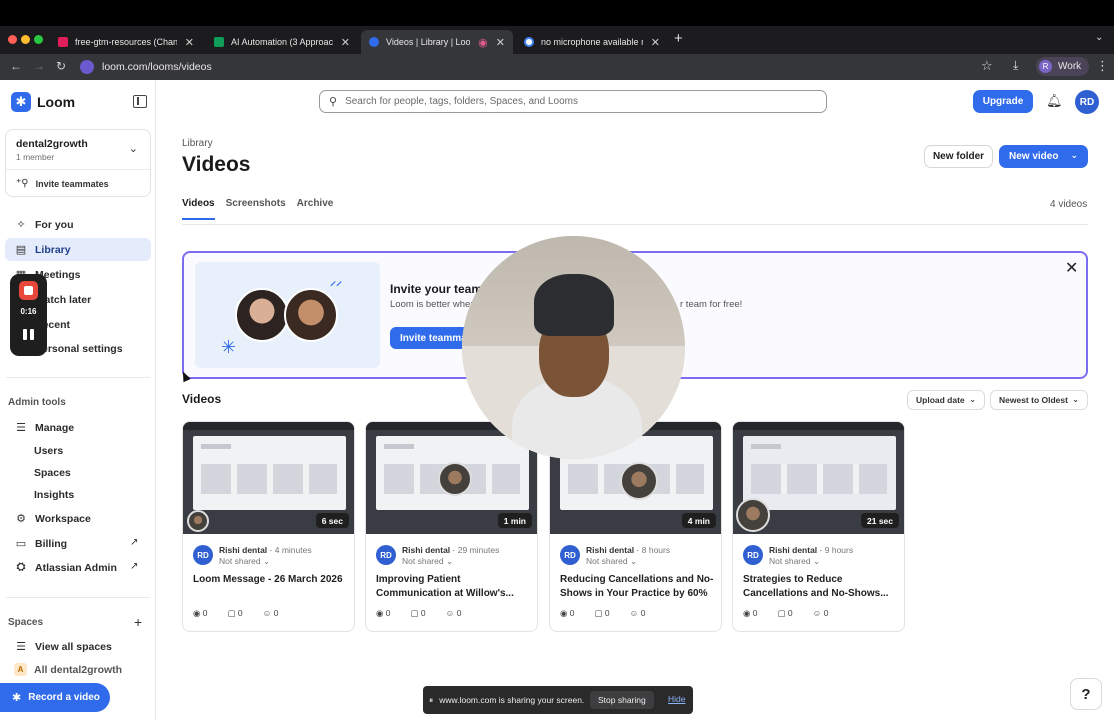 The height and width of the screenshot is (720, 1114). Describe the element at coordinates (21, 250) in the screenshot. I see `library-icon: ▤` at that location.